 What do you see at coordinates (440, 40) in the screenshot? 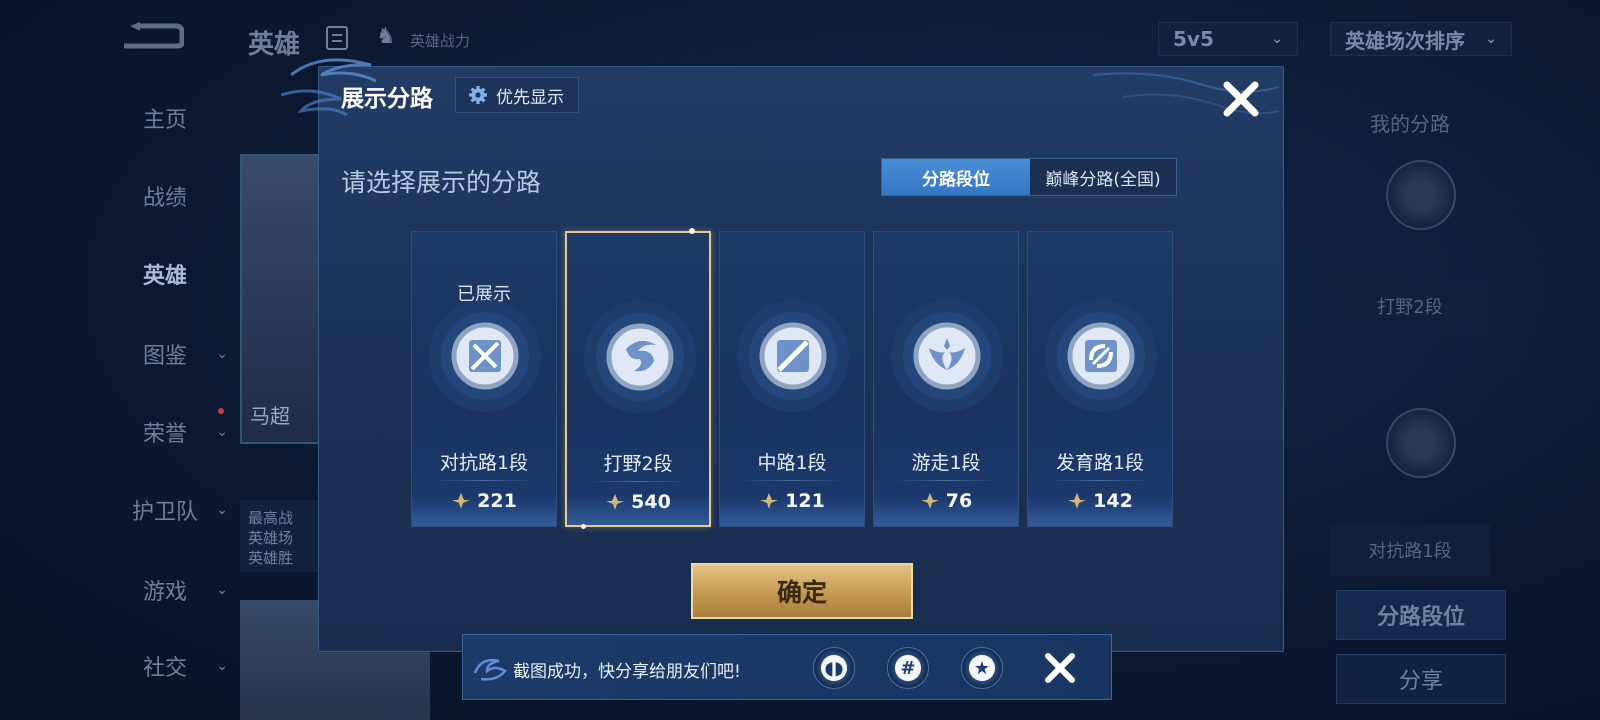
I see `hero-power-label: 英雄战力` at bounding box center [440, 40].